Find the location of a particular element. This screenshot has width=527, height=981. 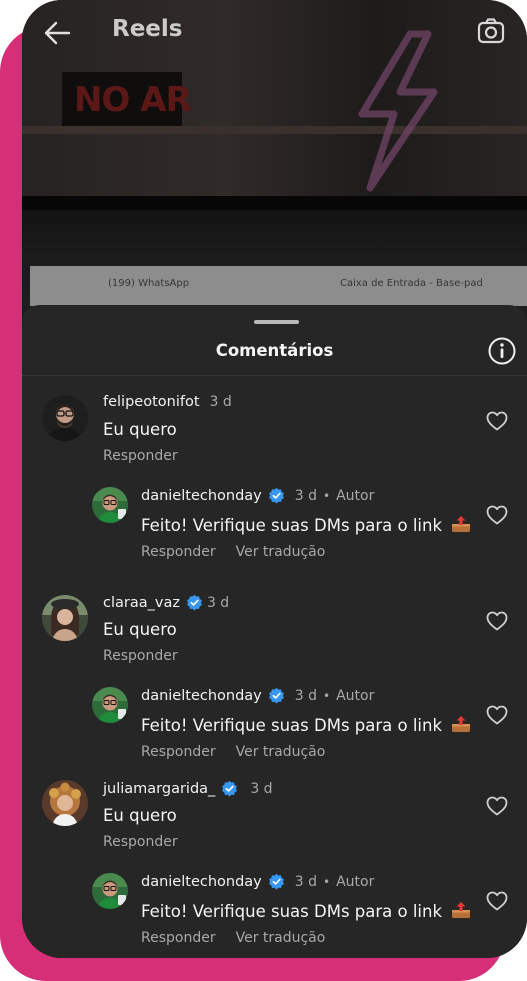

comment-username: juliamargarida_ is located at coordinates (159, 789).